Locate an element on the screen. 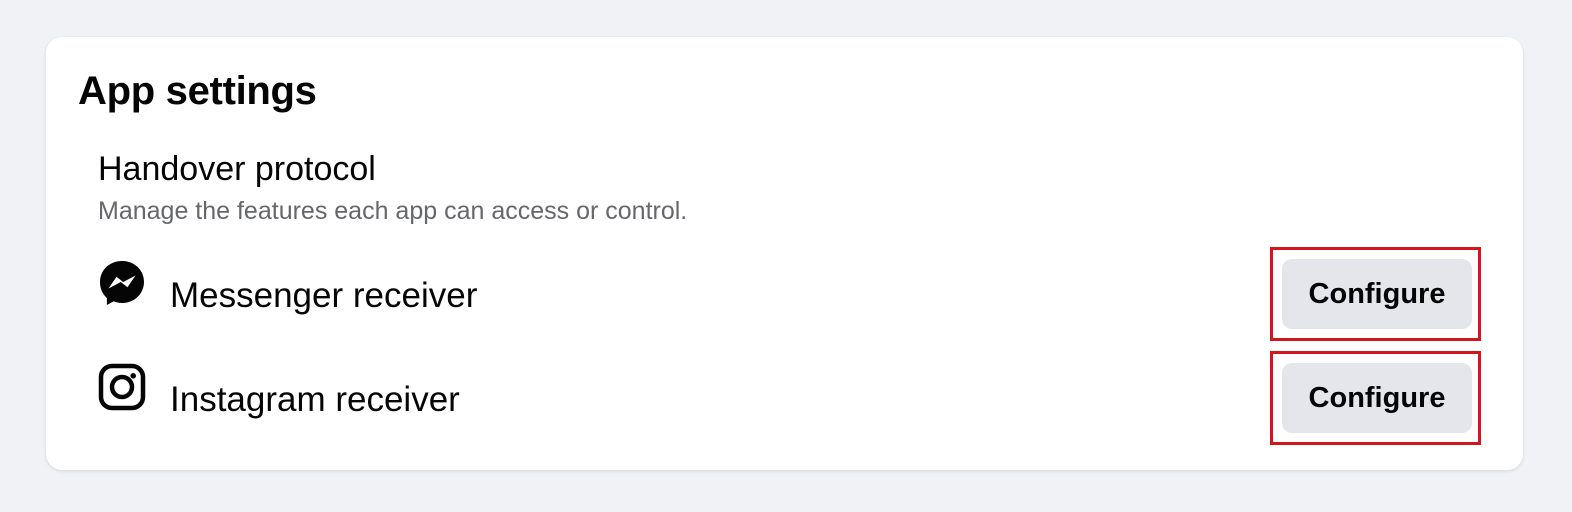  instagram-configure-highlight: Configure is located at coordinates (1375, 398).